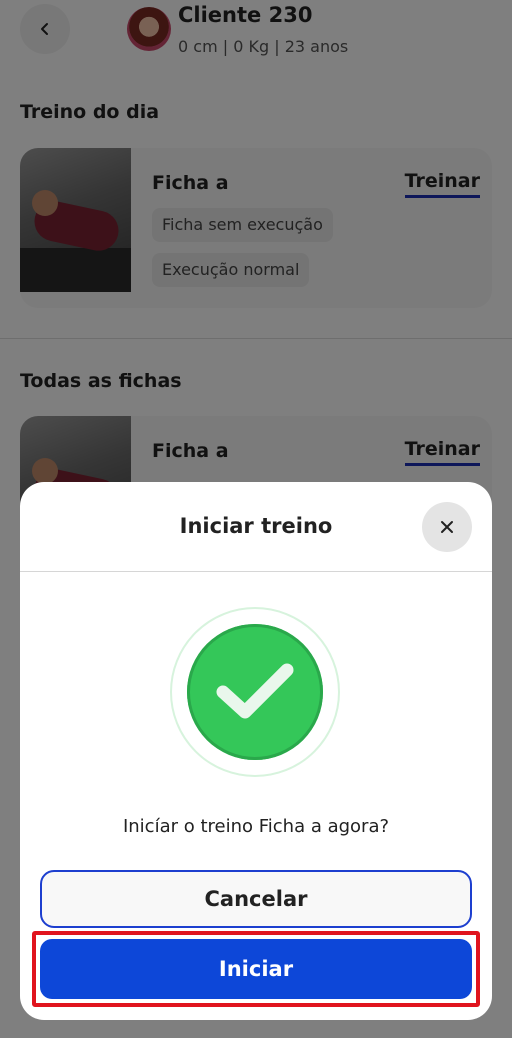 The width and height of the screenshot is (512, 1038). I want to click on check-circle, so click(255, 692).